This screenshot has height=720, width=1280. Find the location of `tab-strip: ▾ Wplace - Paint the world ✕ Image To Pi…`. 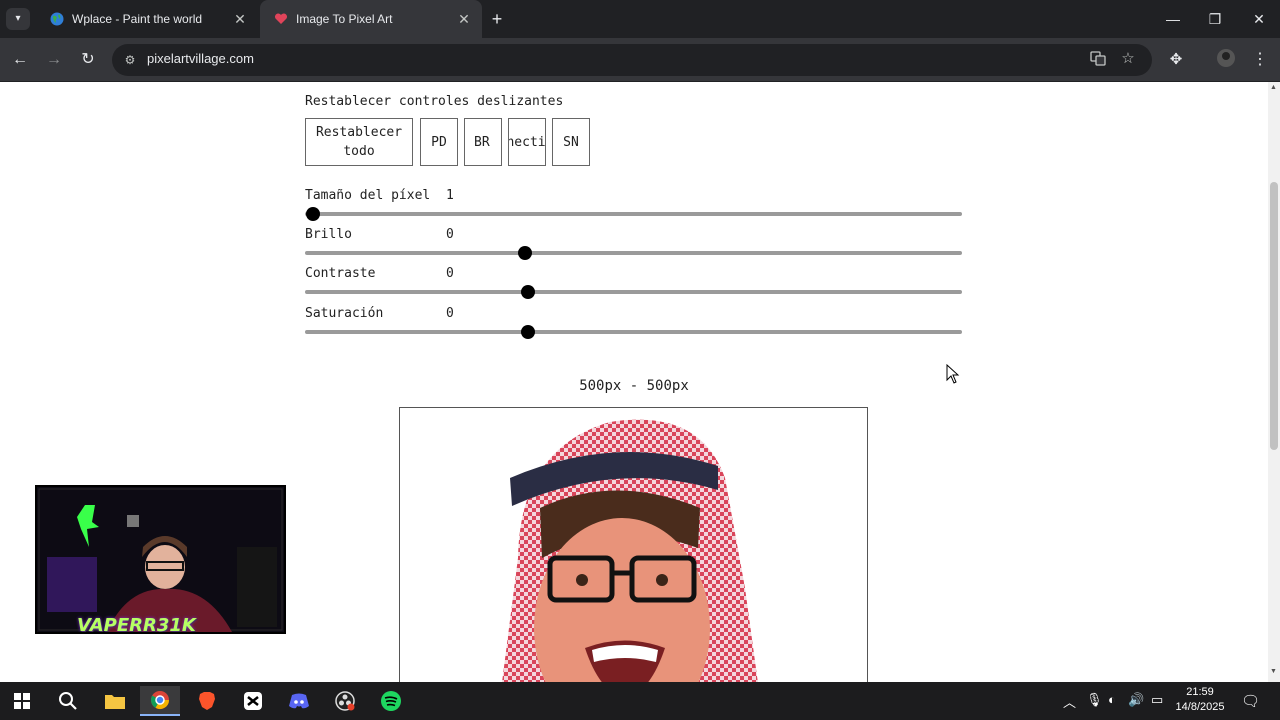

tab-strip: ▾ Wplace - Paint the world ✕ Image To Pi… is located at coordinates (640, 19).